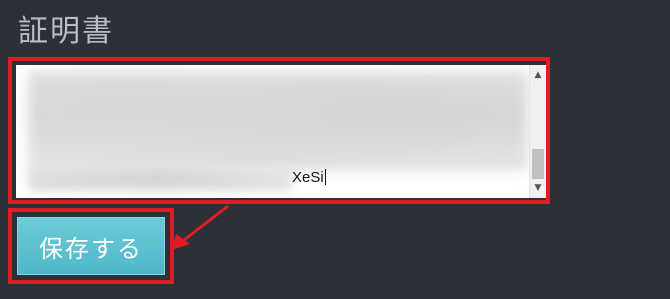  I want to click on vertical-scrollbar: ▲ ▼, so click(537, 131).